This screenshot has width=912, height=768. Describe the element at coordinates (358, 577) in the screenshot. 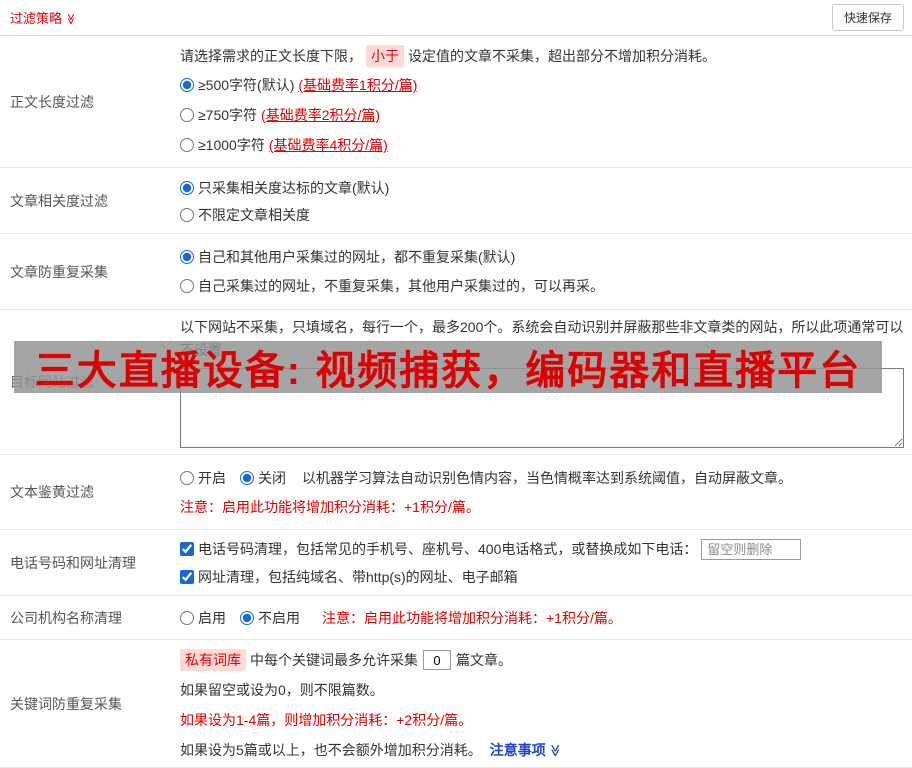

I see `option-label: 网址清理，包括纯域名、带http(s)的网址、电子邮箱` at that location.